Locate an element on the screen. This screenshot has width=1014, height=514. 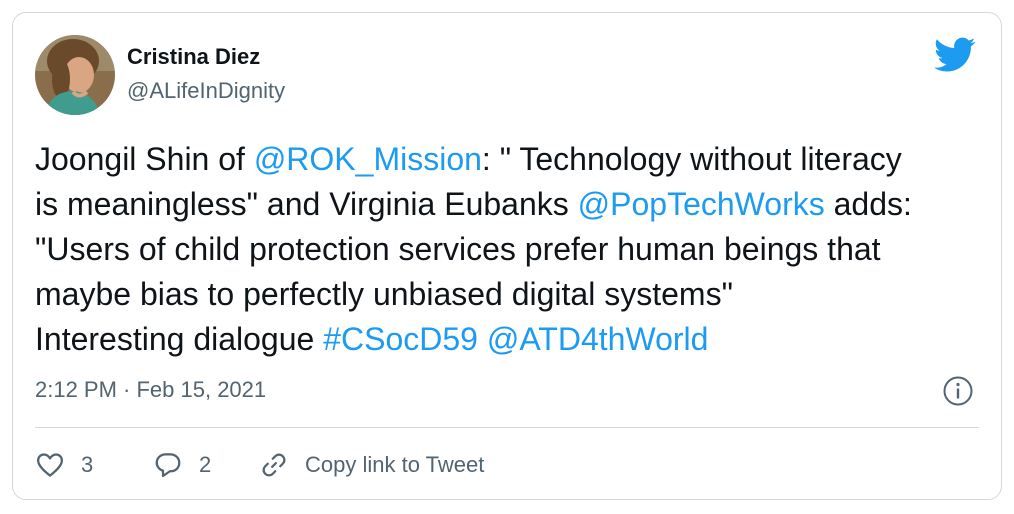
reply-button: 2 is located at coordinates (182, 465).